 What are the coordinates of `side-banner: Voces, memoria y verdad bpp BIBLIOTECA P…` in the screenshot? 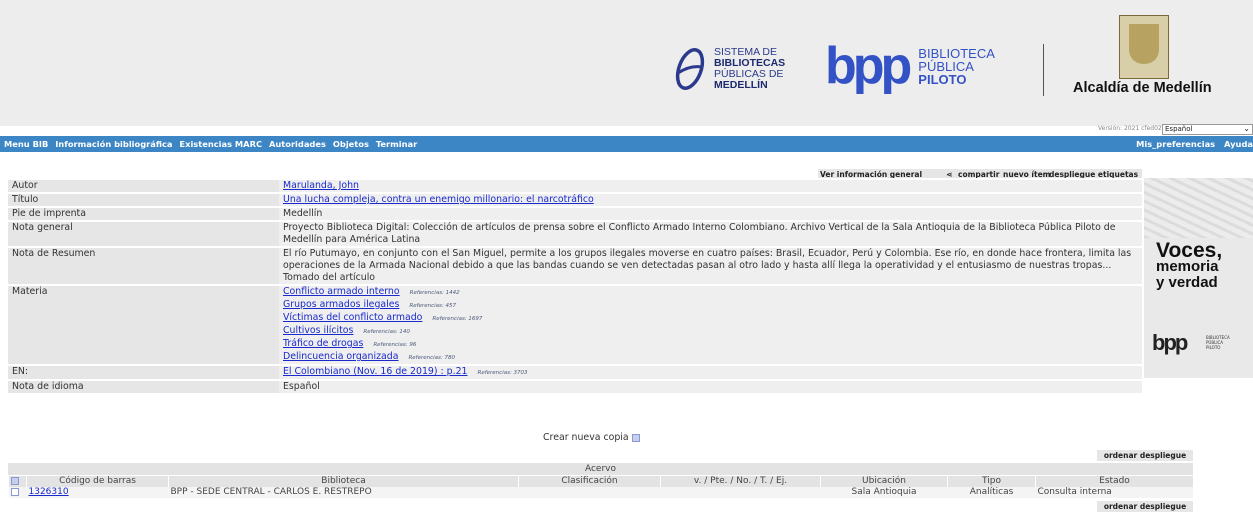 It's located at (1198, 278).